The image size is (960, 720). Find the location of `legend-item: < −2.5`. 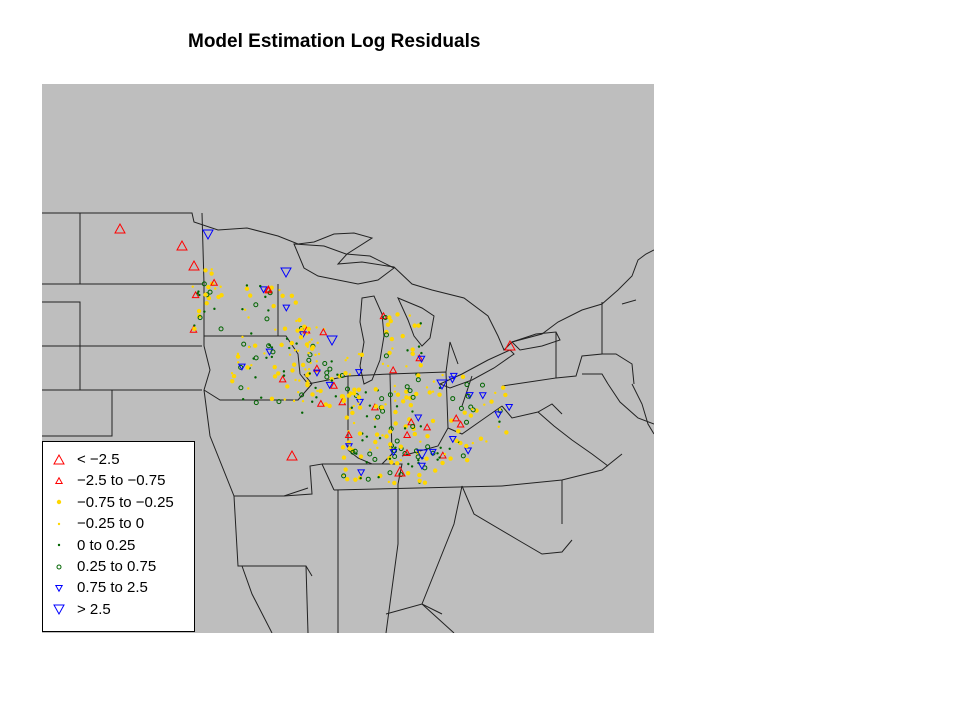

legend-item: < −2.5 is located at coordinates (85, 459).